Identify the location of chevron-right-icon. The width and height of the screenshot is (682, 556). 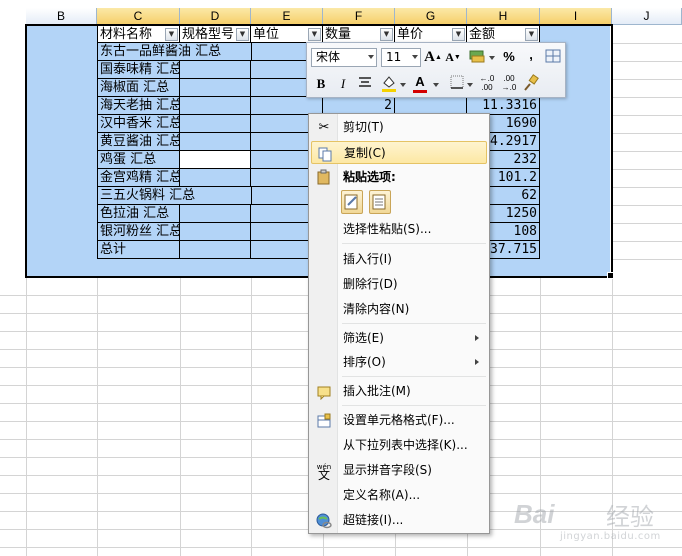
(477, 338).